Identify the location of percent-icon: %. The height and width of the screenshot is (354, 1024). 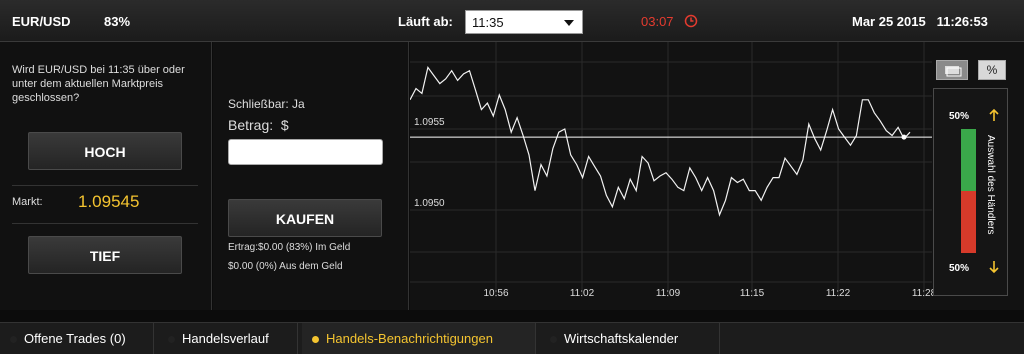
(992, 70).